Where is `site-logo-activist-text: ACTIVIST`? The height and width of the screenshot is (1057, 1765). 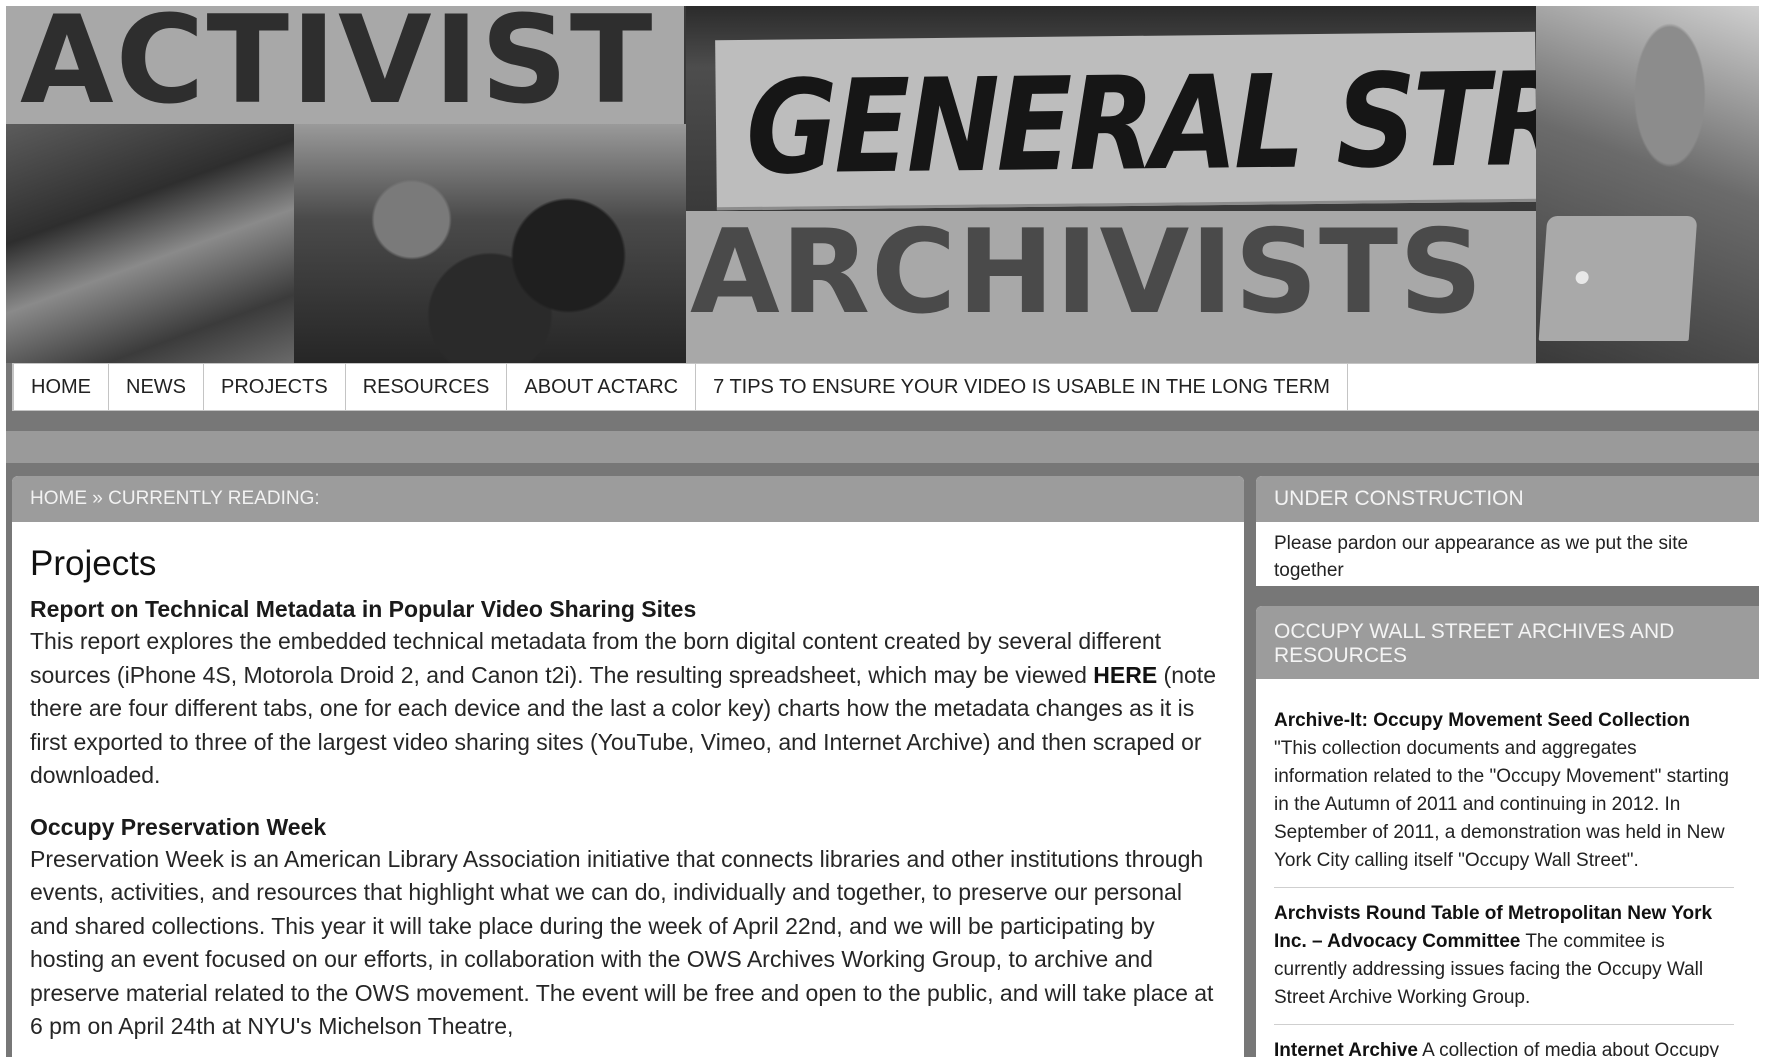 site-logo-activist-text: ACTIVIST is located at coordinates (337, 68).